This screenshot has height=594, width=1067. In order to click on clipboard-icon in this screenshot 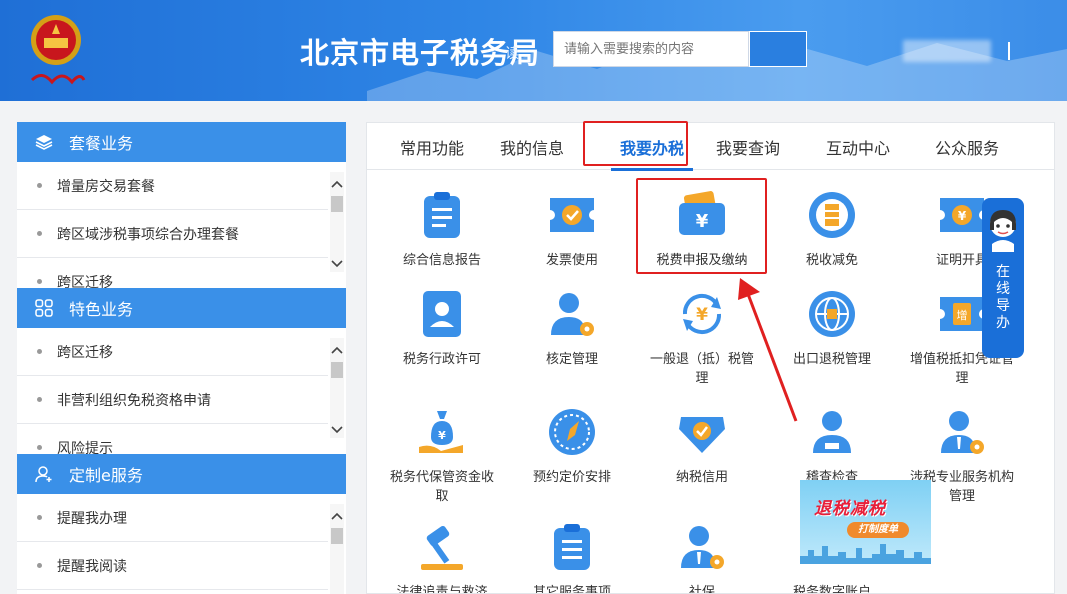, I will do `click(442, 215)`.